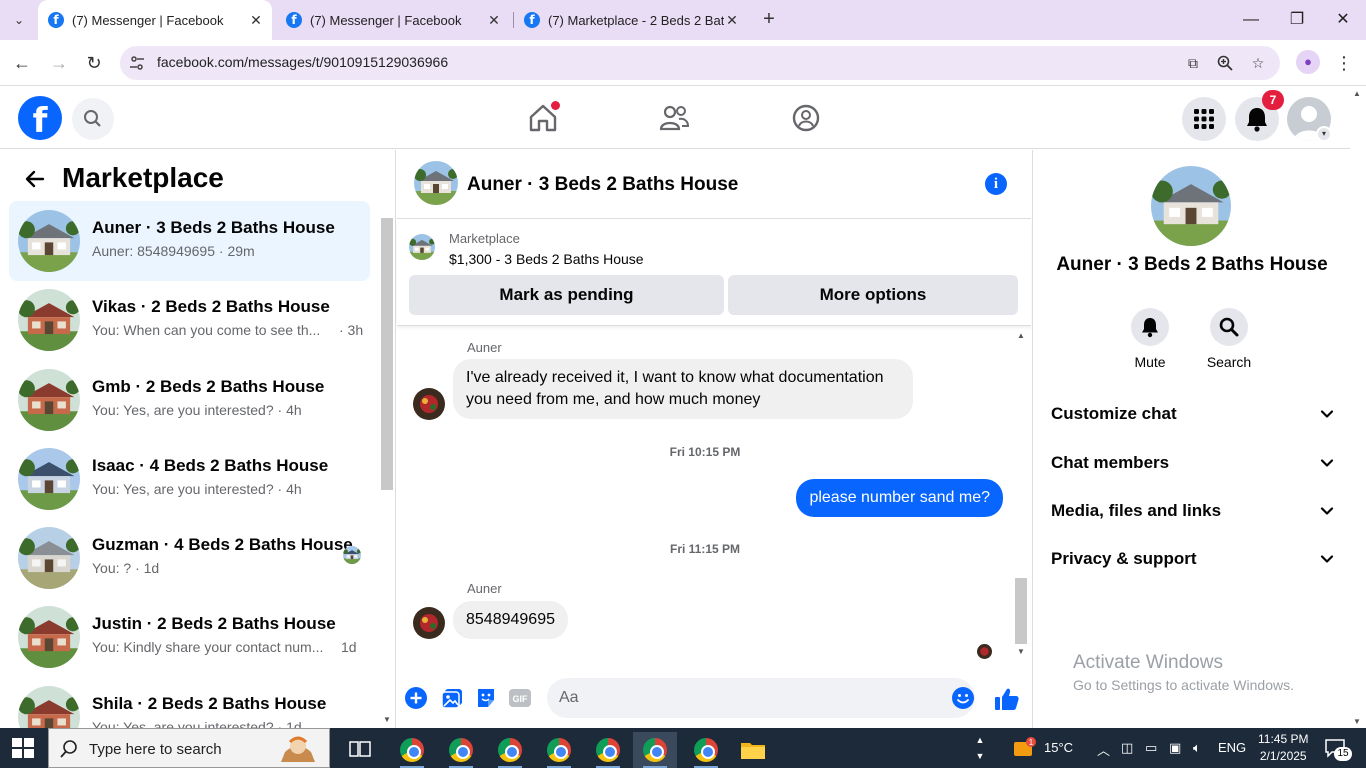 This screenshot has width=1366, height=768. I want to click on bookmark-star-icon: ☆, so click(1258, 63).